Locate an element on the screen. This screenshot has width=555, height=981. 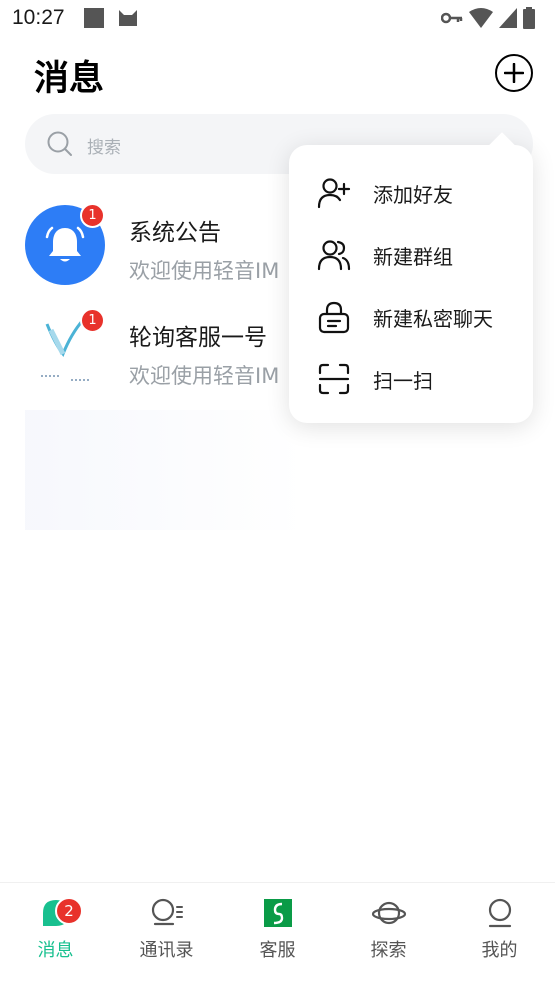
add-user-icon is located at coordinates (334, 193).